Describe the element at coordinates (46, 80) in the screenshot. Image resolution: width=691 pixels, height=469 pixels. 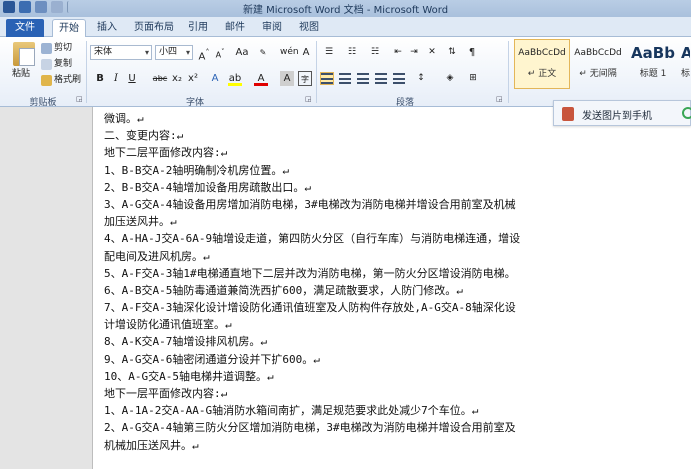
I see `brush-icon` at that location.